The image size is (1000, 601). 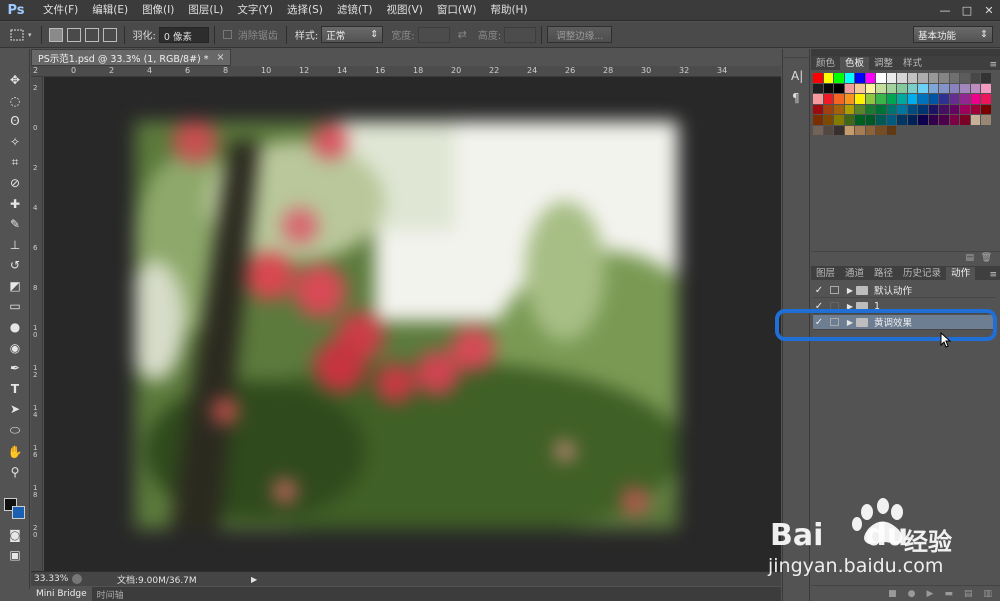 What do you see at coordinates (15, 535) in the screenshot?
I see `quick-mask-icon: ◙` at bounding box center [15, 535].